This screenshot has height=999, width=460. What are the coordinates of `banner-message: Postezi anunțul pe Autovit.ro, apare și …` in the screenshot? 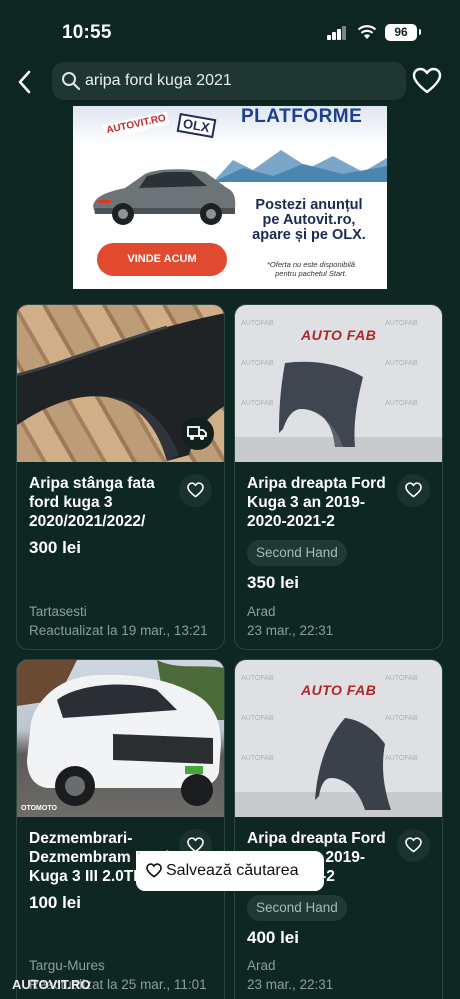 It's located at (309, 220).